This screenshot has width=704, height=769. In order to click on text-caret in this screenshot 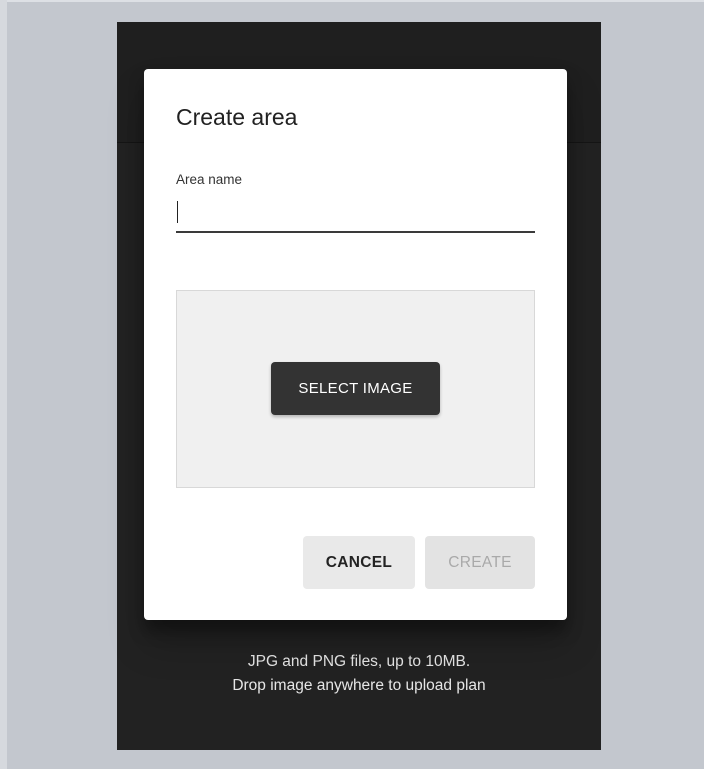, I will do `click(177, 212)`.